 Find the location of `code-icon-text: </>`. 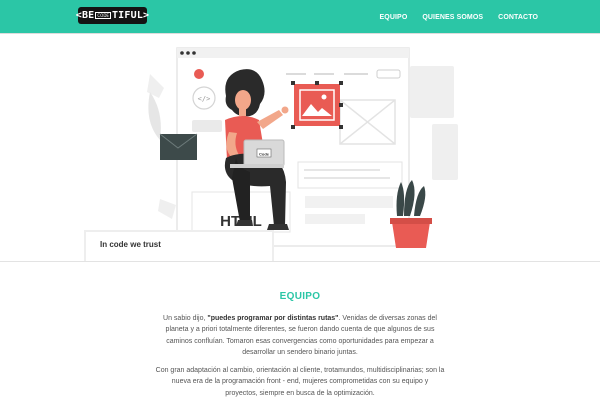

code-icon-text: </> is located at coordinates (204, 99).